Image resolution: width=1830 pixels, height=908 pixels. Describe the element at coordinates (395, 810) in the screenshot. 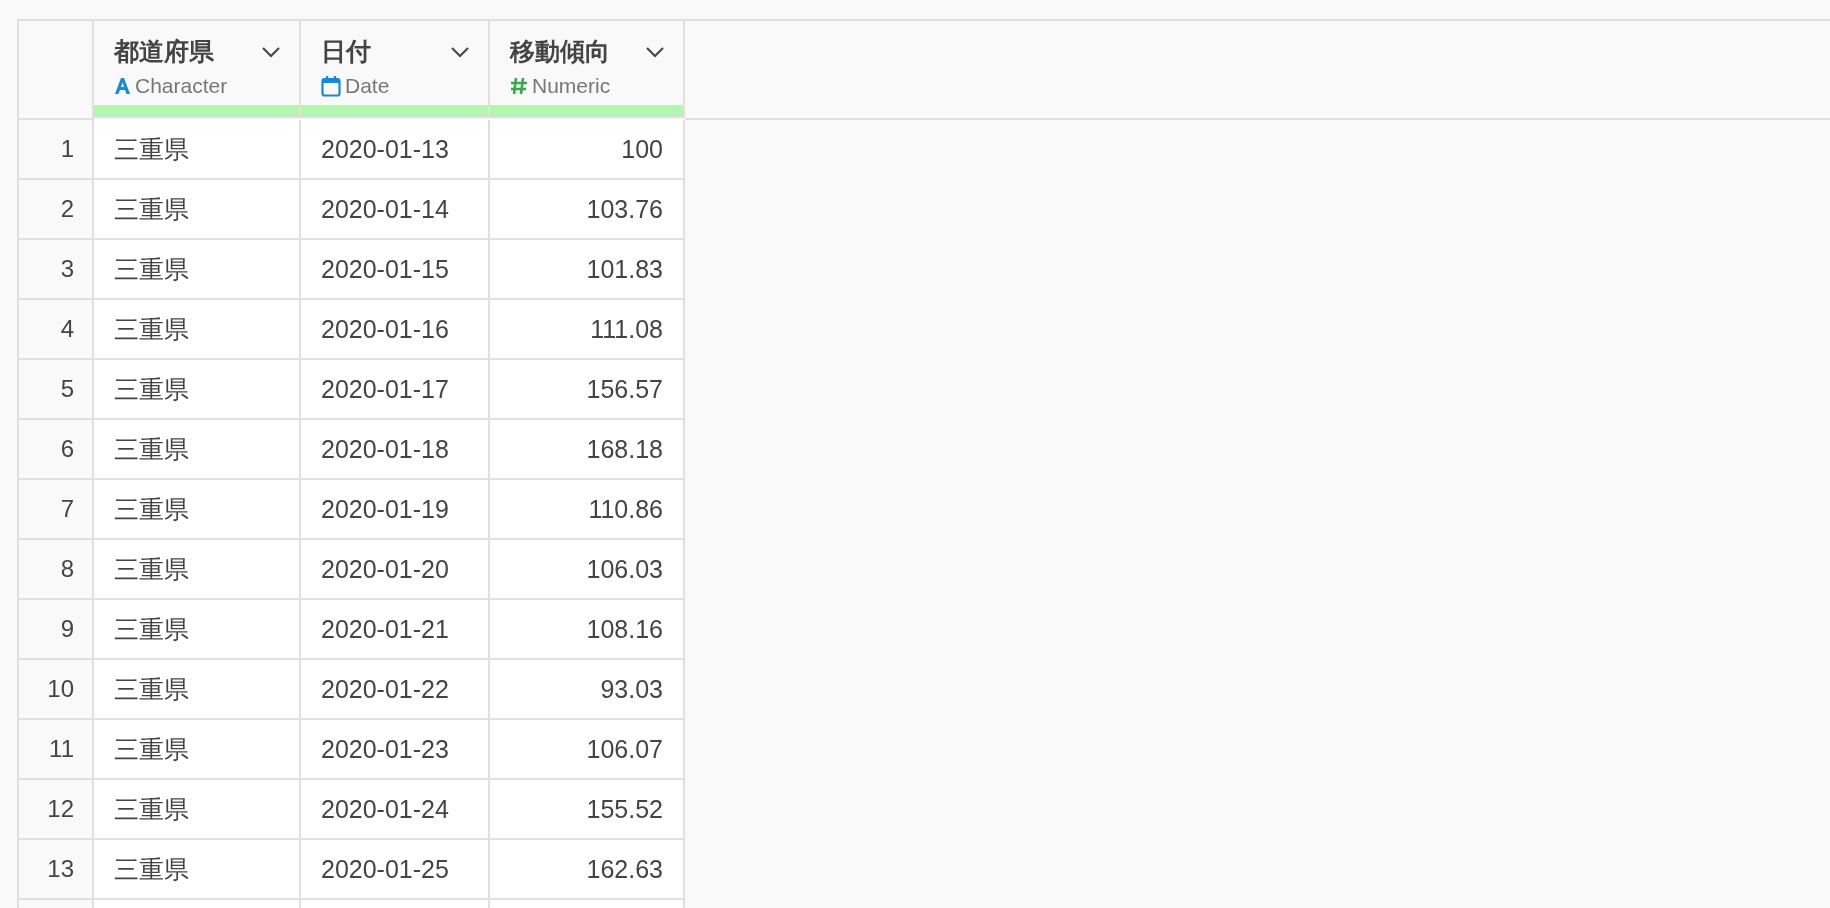

I see `table-cell: 2020-01-24` at that location.